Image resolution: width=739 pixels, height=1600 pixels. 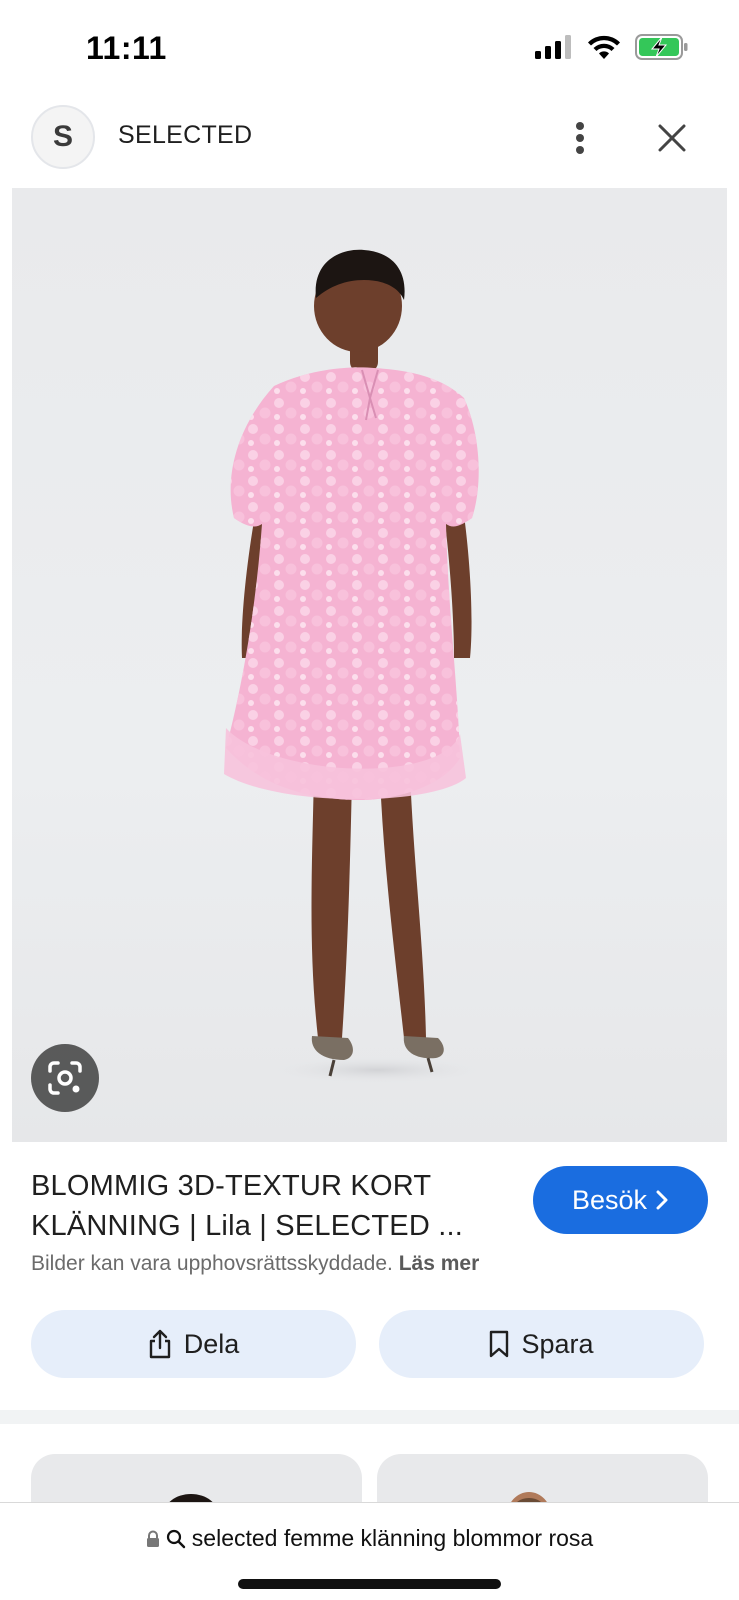 I want to click on result-title-line-1: BLOMMIG 3D-TEXTUR KORT, so click(x=231, y=1186).